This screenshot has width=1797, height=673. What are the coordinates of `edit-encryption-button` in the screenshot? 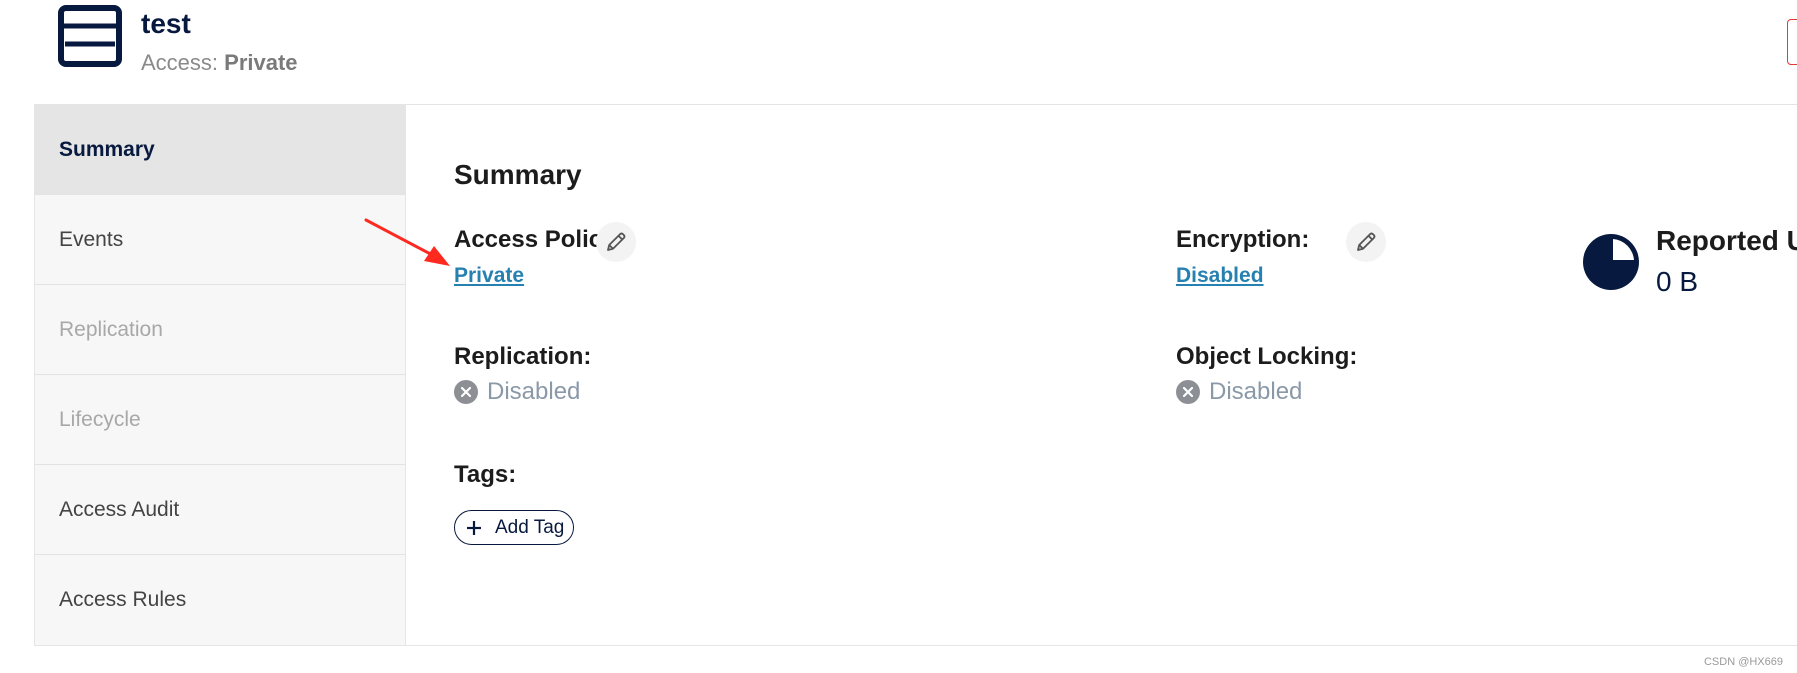 It's located at (1366, 242).